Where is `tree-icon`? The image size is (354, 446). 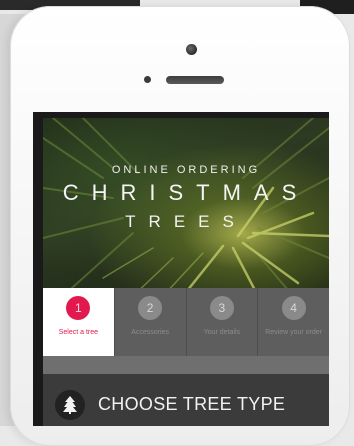 tree-icon is located at coordinates (70, 405).